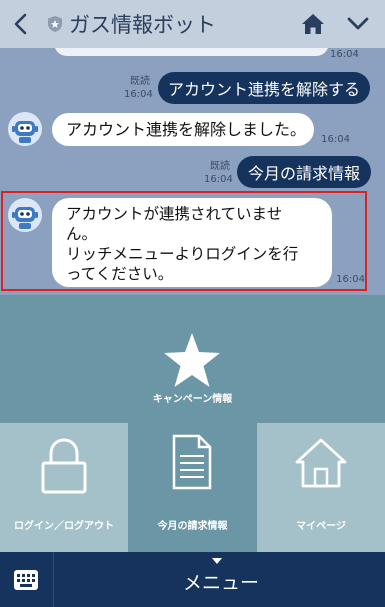 The height and width of the screenshot is (607, 385). I want to click on user-message-bubble: アカウント連携を解除する, so click(264, 88).